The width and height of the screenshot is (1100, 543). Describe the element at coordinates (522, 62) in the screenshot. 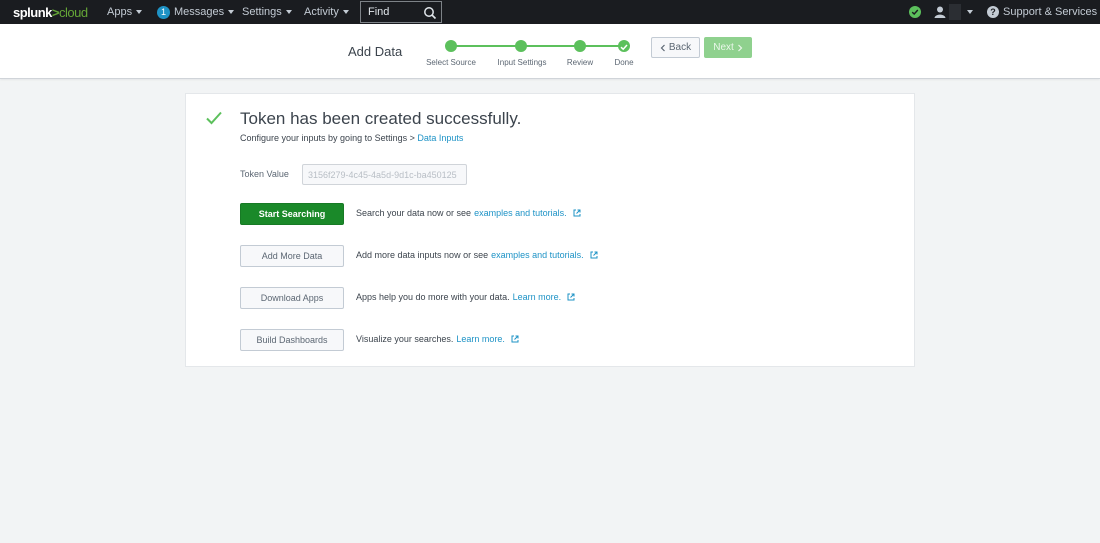

I see `step-label-input-settings: Input Settings` at that location.